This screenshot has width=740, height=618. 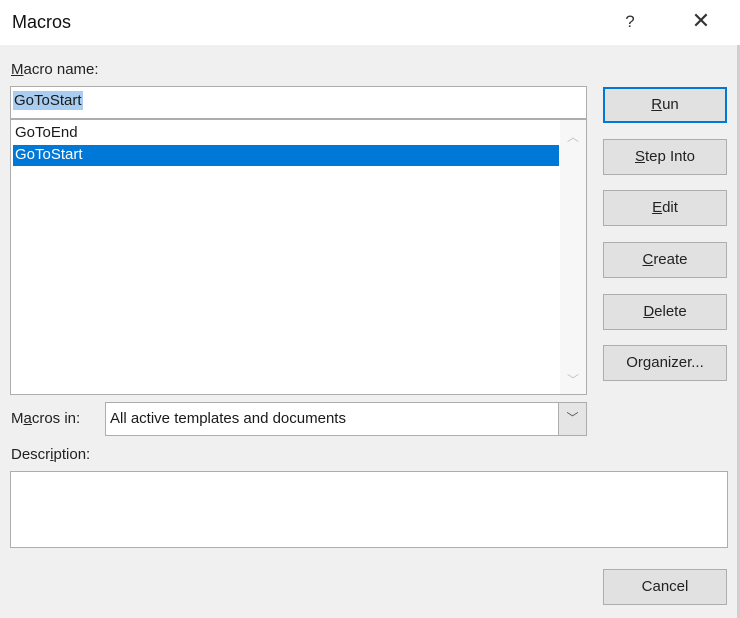 What do you see at coordinates (657, 207) in the screenshot?
I see `access-key: E` at bounding box center [657, 207].